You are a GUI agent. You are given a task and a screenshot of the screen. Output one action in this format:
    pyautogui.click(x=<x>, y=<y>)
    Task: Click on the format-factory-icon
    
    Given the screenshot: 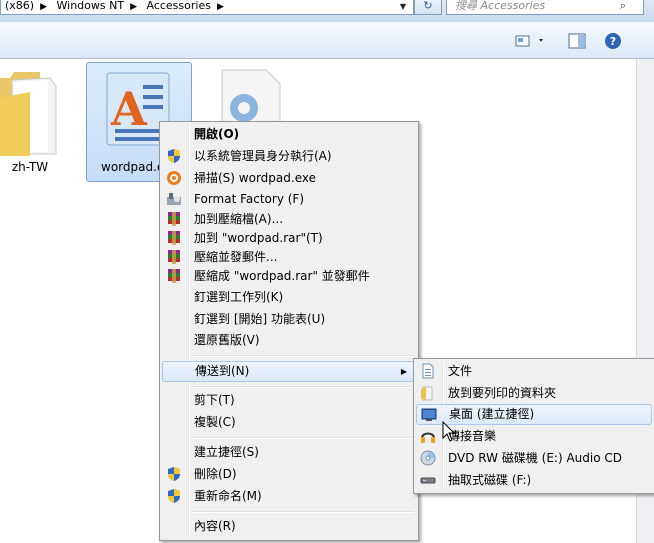 What is the action you would take?
    pyautogui.click(x=174, y=199)
    